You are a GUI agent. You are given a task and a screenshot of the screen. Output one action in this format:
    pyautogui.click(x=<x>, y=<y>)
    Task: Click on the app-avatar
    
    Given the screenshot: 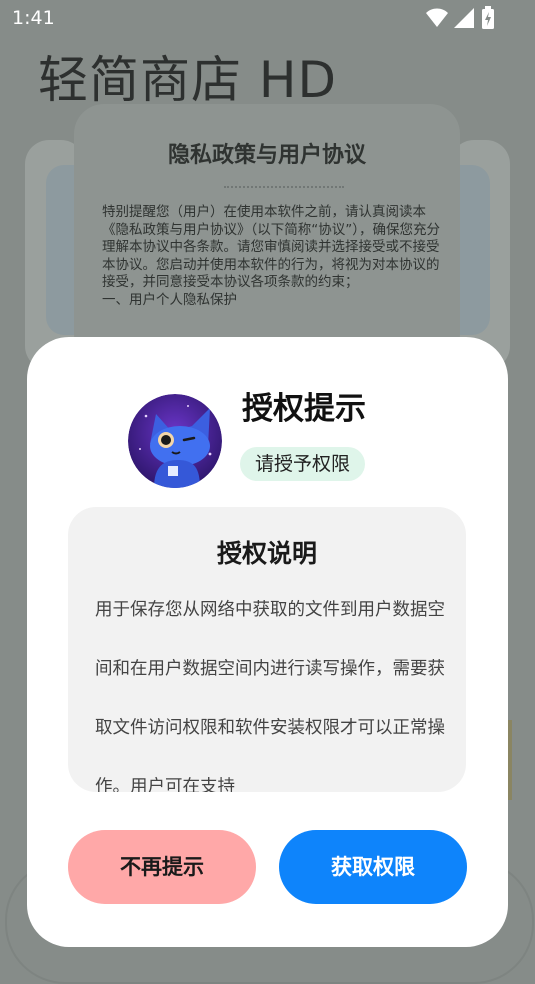 What is the action you would take?
    pyautogui.click(x=175, y=441)
    